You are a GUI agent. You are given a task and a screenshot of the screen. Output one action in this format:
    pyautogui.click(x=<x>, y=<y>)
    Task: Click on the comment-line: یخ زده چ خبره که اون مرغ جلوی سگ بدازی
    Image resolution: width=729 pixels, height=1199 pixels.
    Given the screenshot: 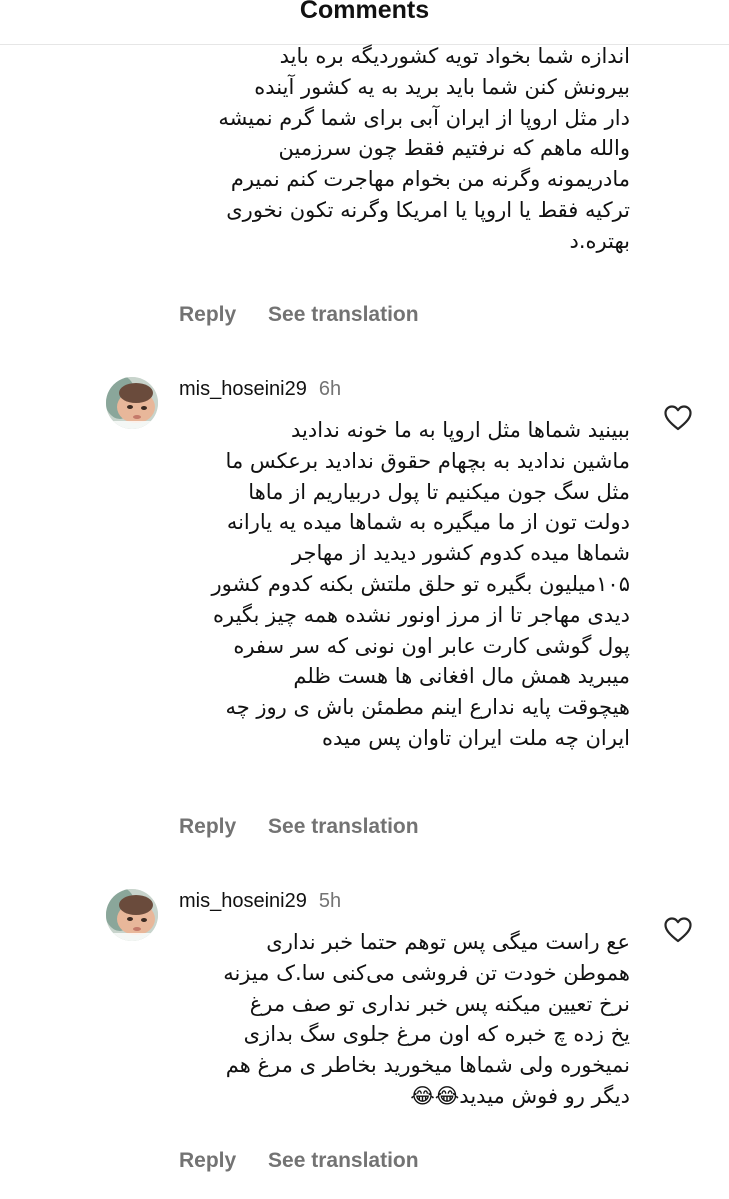 What is the action you would take?
    pyautogui.click(x=436, y=1034)
    